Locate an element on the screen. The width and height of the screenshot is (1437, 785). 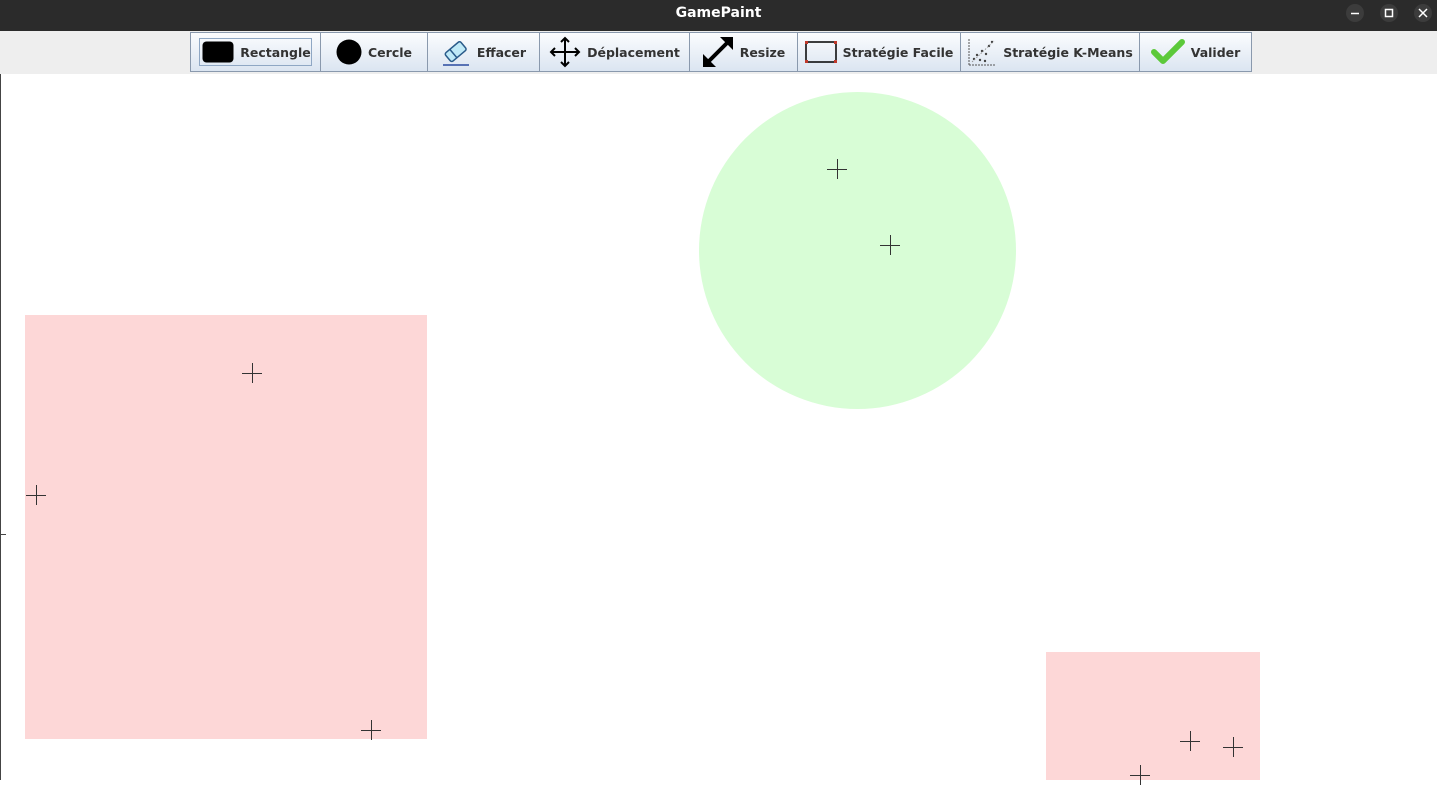
minimize-icon is located at coordinates (1355, 13).